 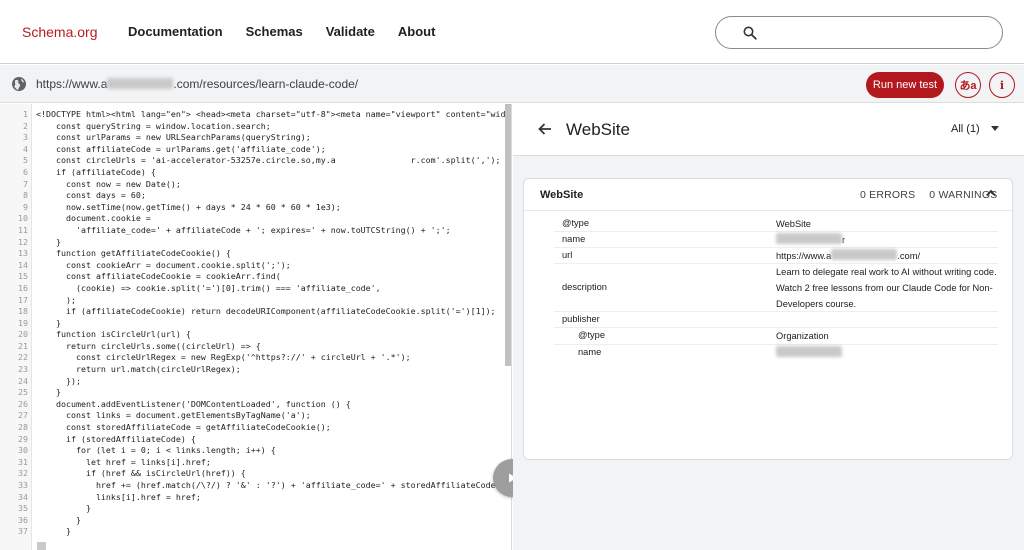 What do you see at coordinates (23, 496) in the screenshot?
I see `line-number: 34` at bounding box center [23, 496].